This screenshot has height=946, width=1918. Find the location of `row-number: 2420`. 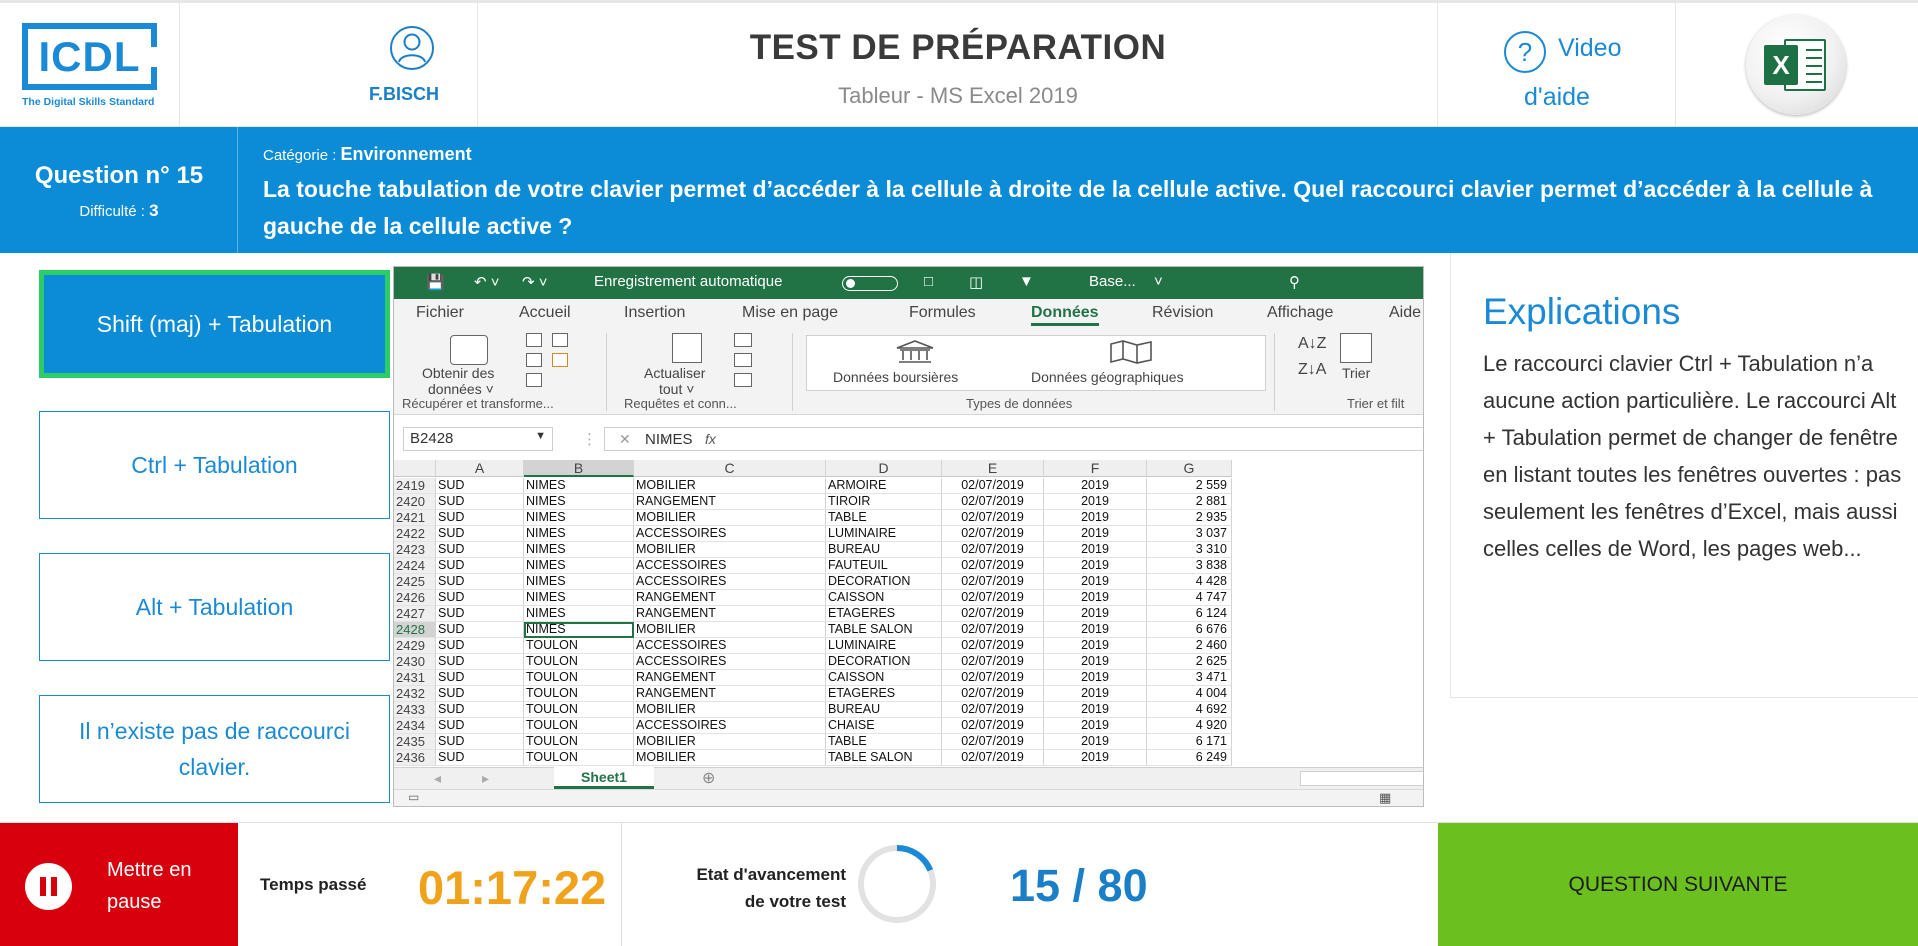

row-number: 2420 is located at coordinates (415, 502).